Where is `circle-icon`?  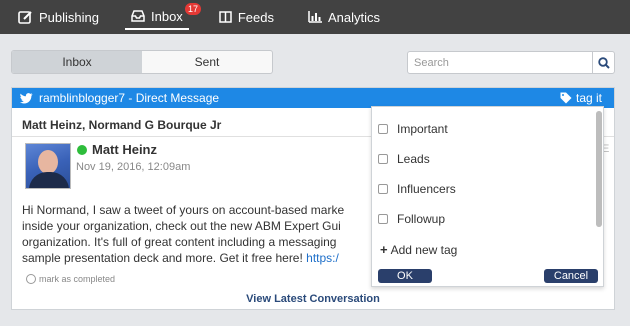 circle-icon is located at coordinates (31, 279).